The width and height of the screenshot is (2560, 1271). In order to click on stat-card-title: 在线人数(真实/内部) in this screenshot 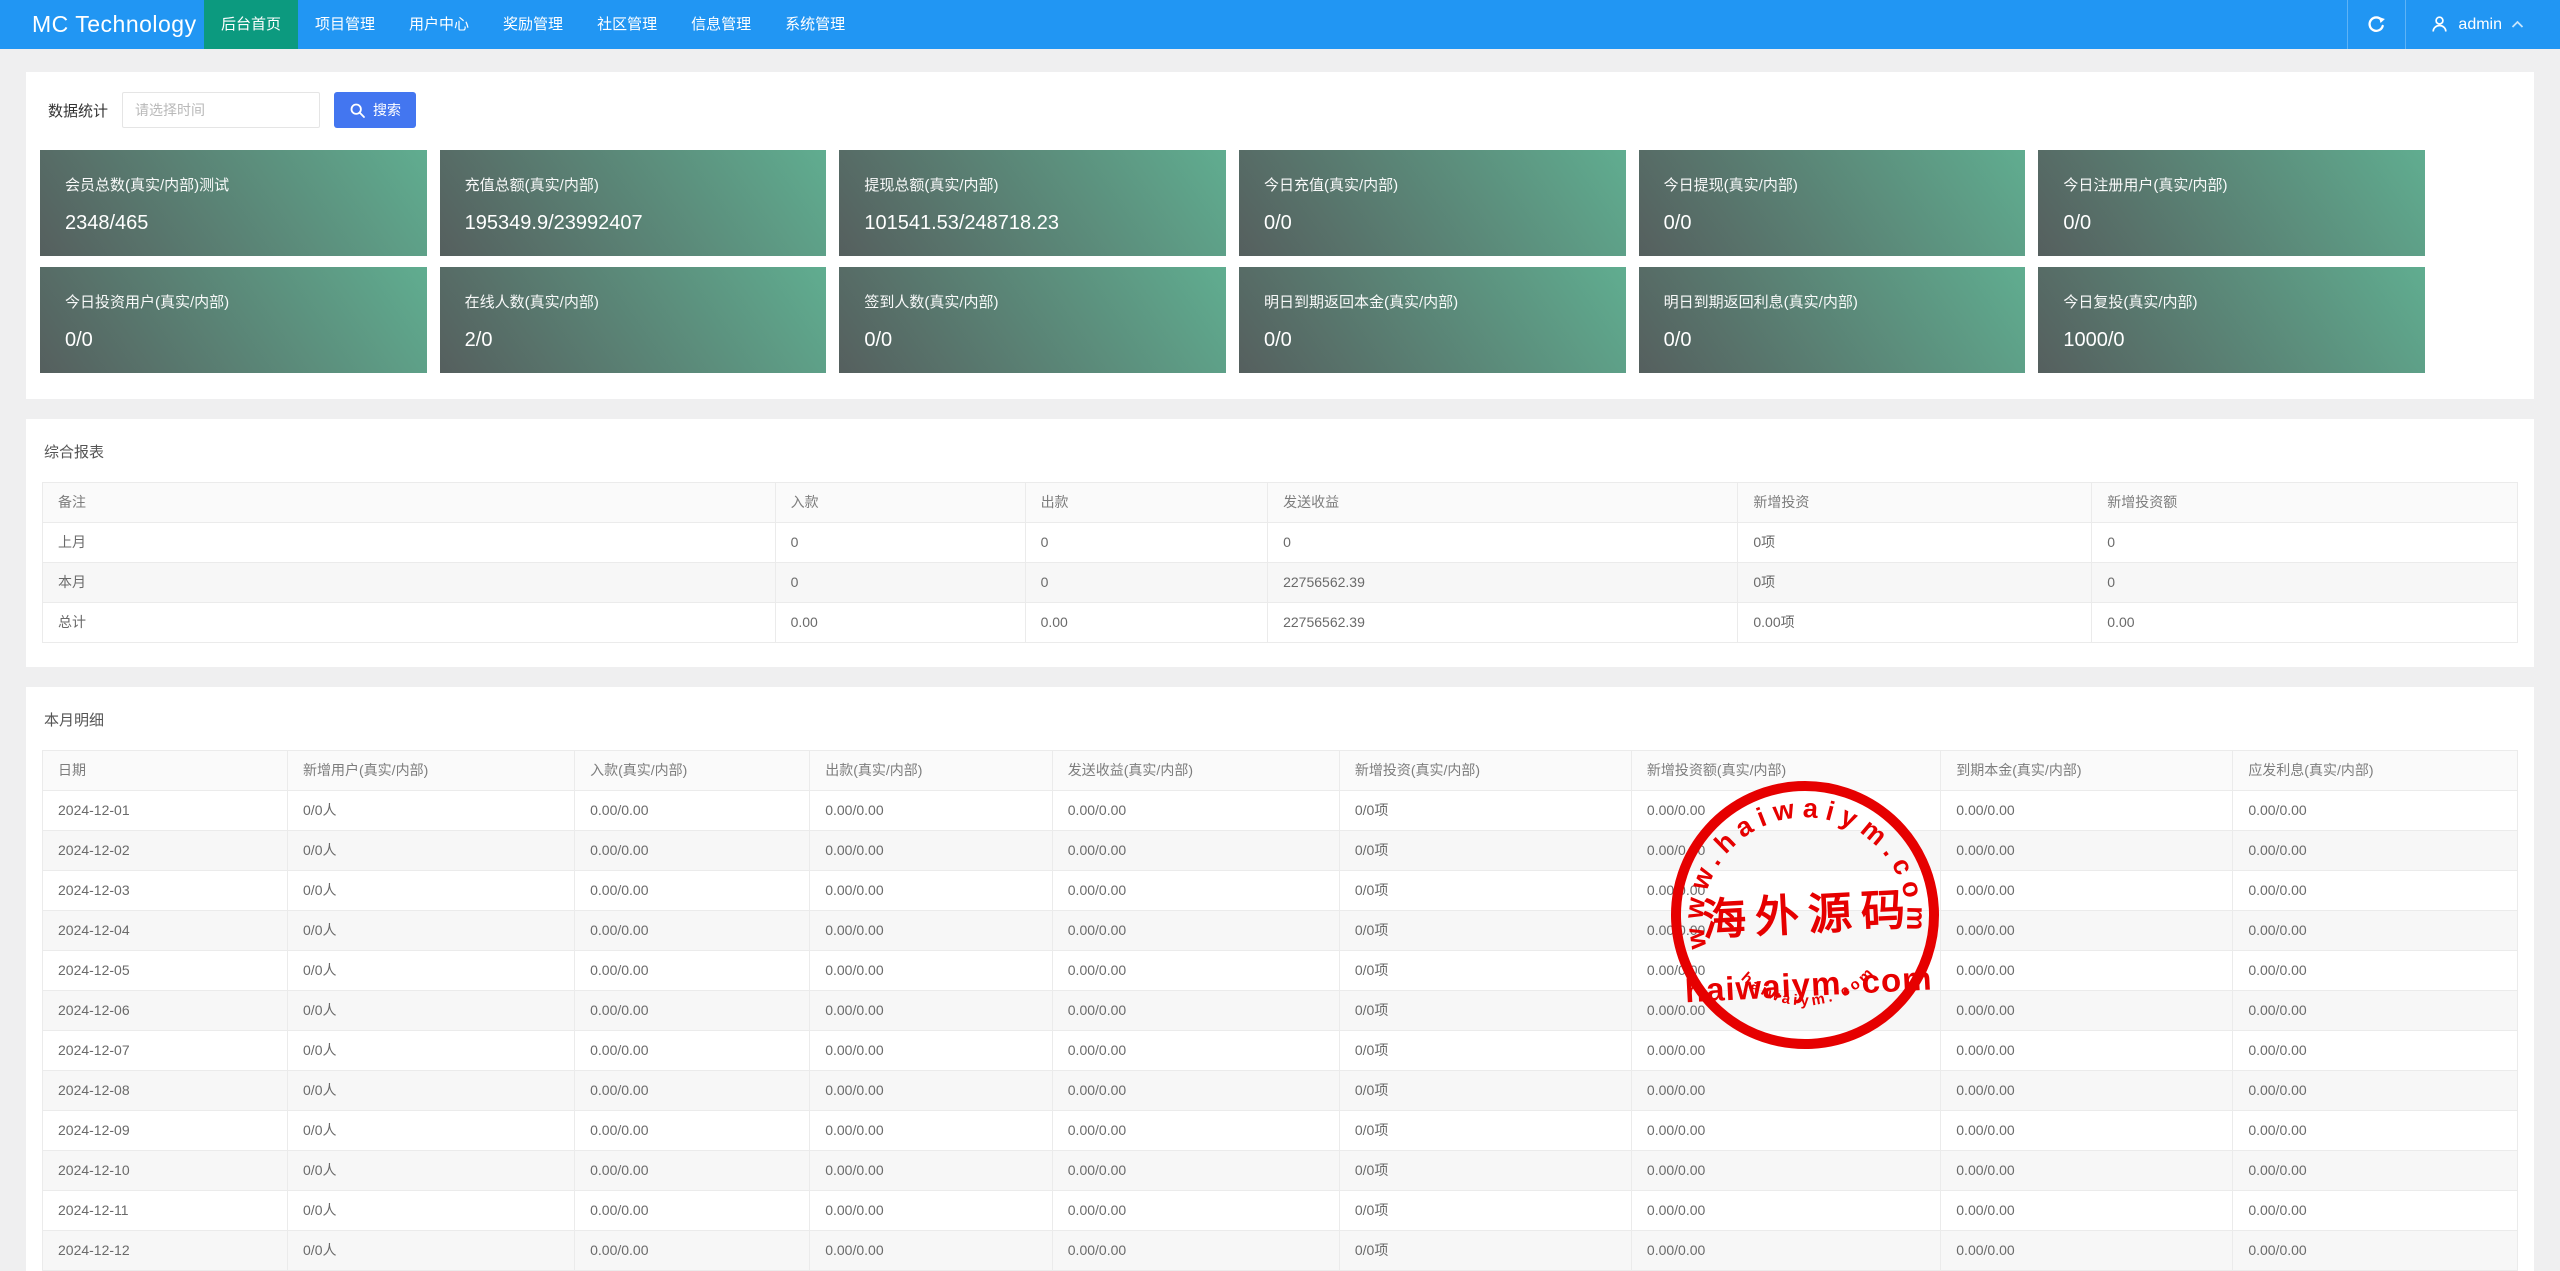, I will do `click(531, 302)`.